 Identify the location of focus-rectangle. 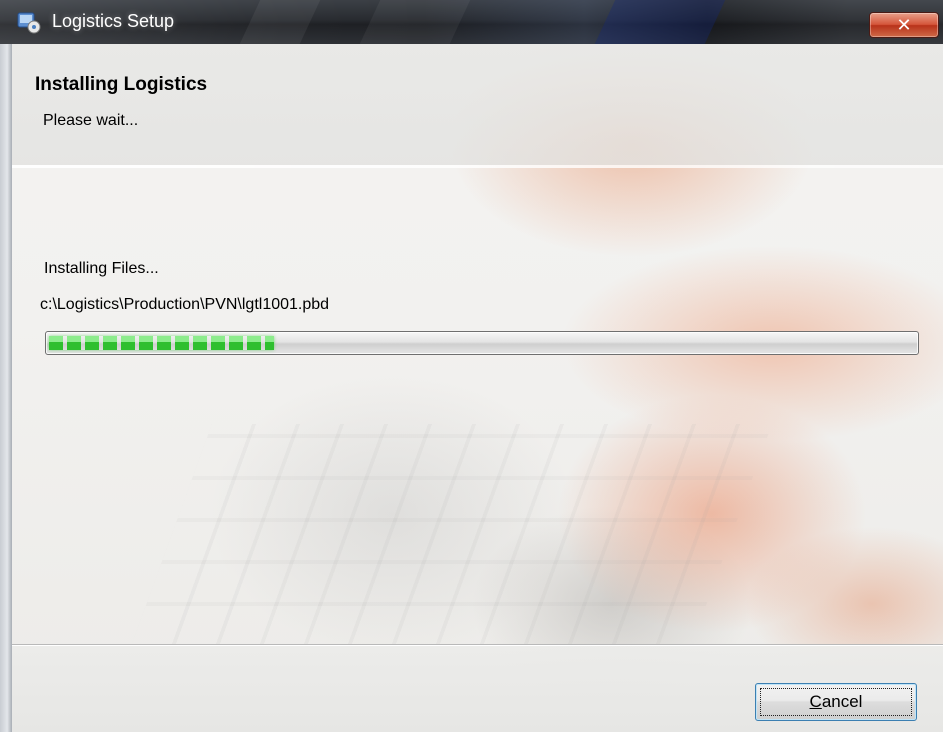
(836, 702).